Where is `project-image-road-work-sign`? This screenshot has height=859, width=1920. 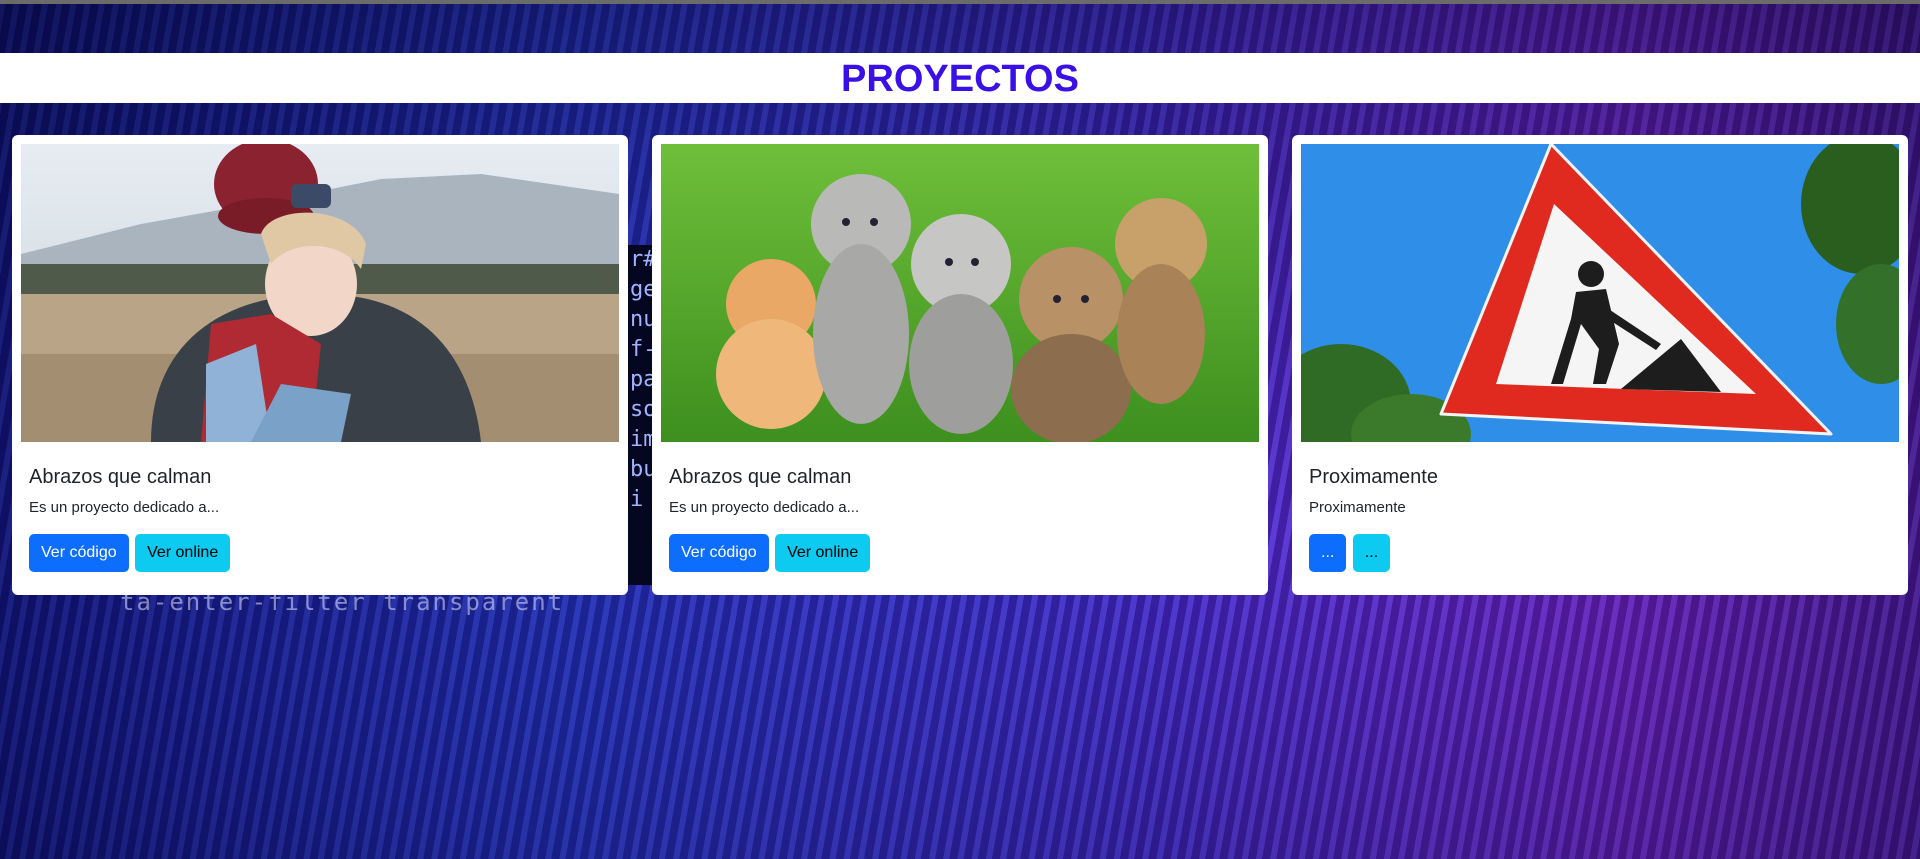 project-image-road-work-sign is located at coordinates (1600, 293).